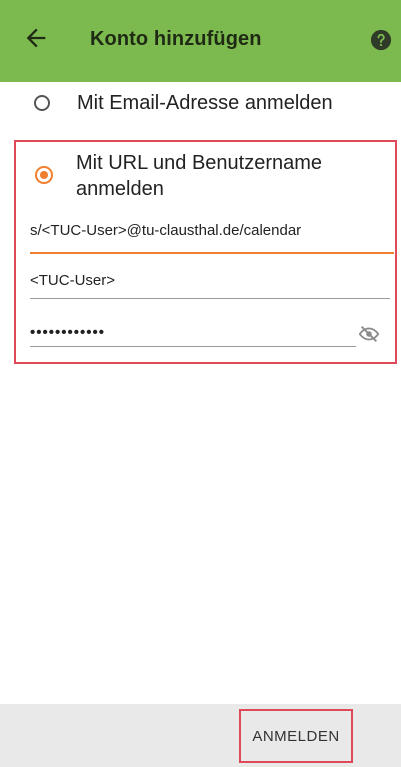 Image resolution: width=401 pixels, height=767 pixels. Describe the element at coordinates (193, 335) in the screenshot. I see `password-input: ••••••••••••` at that location.